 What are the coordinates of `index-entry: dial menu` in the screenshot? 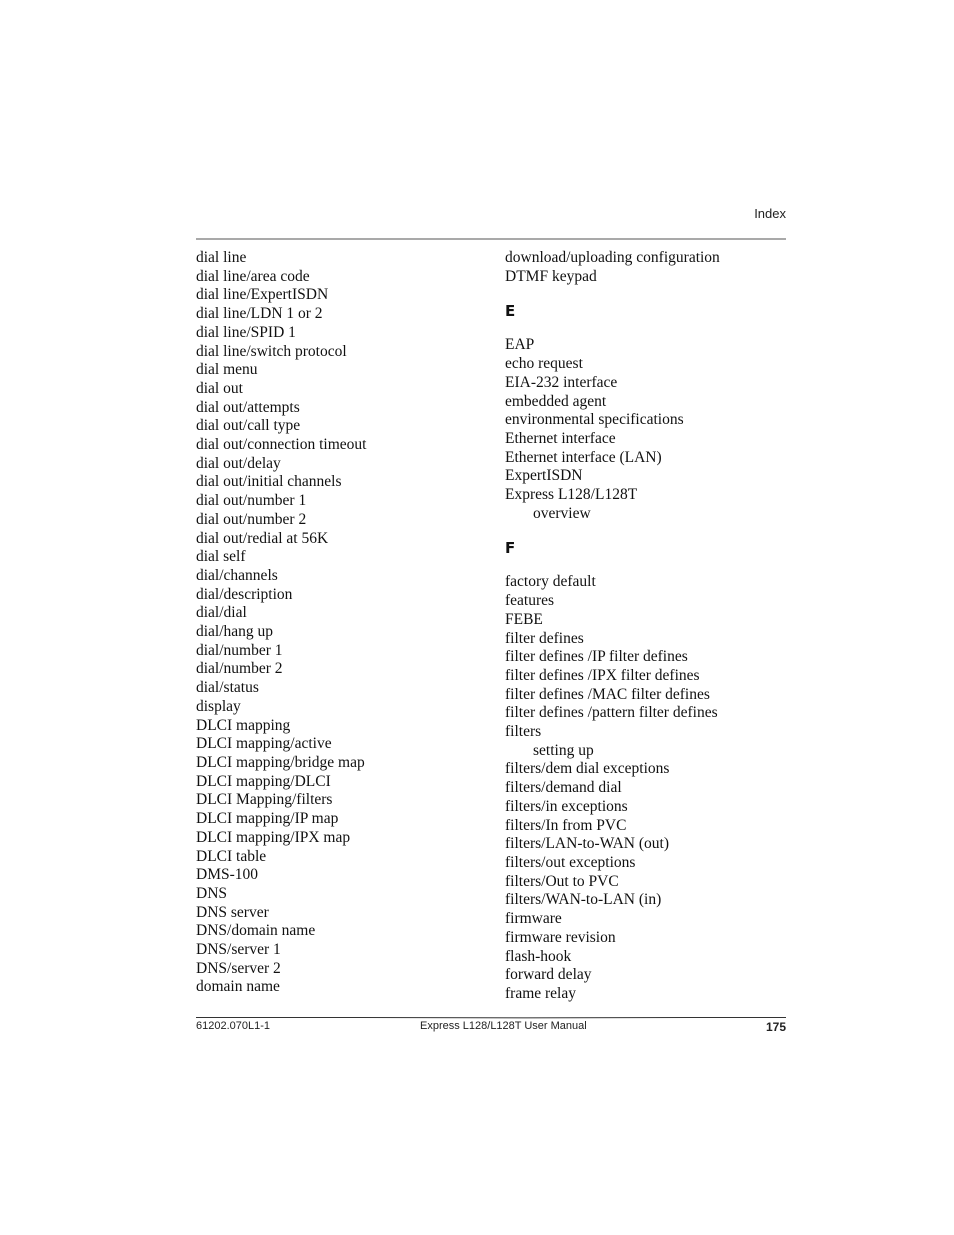 It's located at (227, 370).